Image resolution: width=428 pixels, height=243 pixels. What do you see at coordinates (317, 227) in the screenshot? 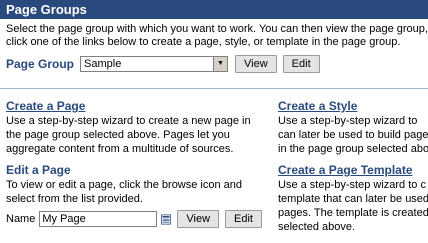
I see `description-line: selected above.` at bounding box center [317, 227].